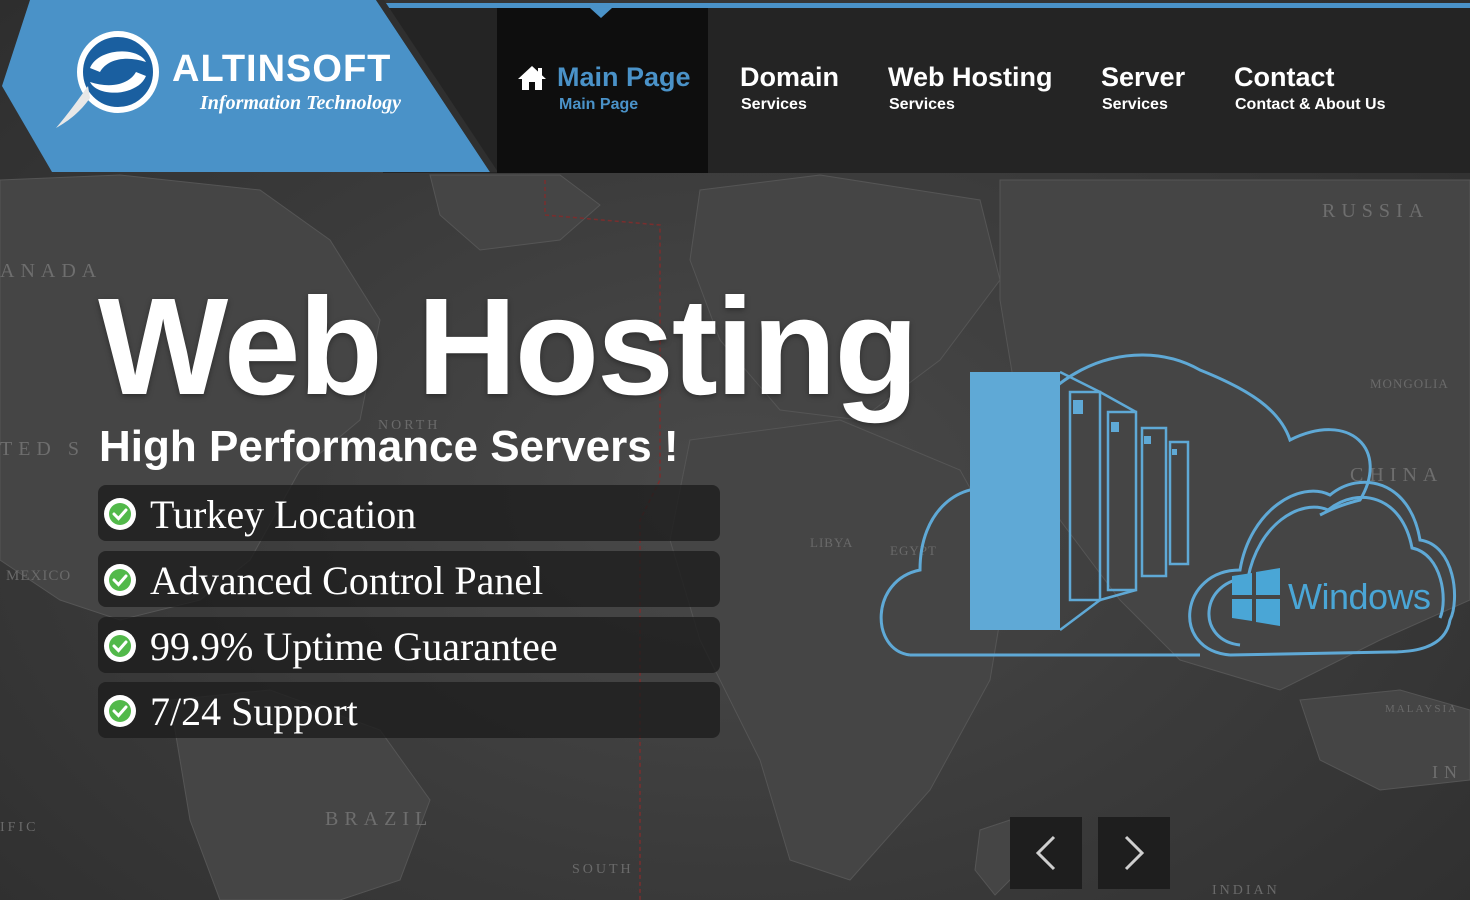 The image size is (1470, 900). What do you see at coordinates (1168, 505) in the screenshot?
I see `cloud-server-illustration` at bounding box center [1168, 505].